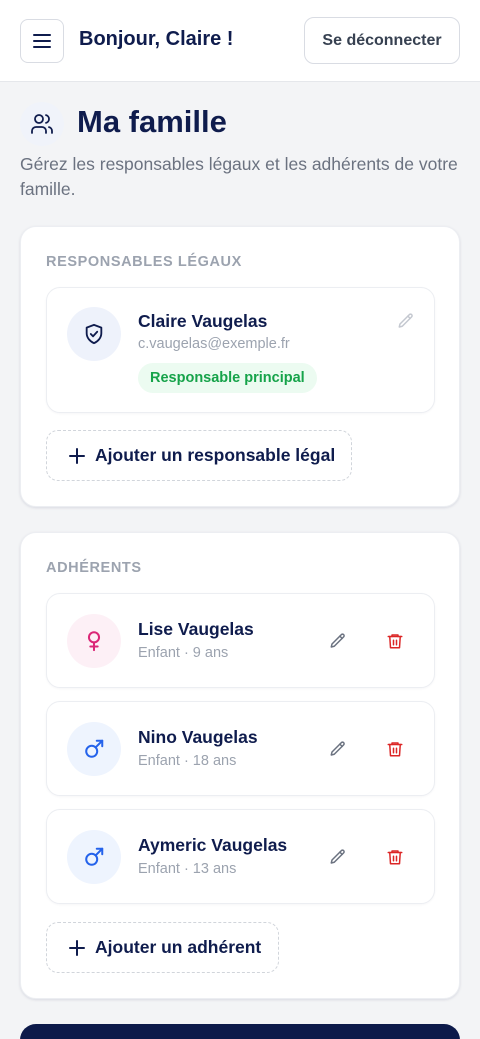 This screenshot has width=480, height=1039. I want to click on adherent-meta: Enfant · 13 ans, so click(187, 869).